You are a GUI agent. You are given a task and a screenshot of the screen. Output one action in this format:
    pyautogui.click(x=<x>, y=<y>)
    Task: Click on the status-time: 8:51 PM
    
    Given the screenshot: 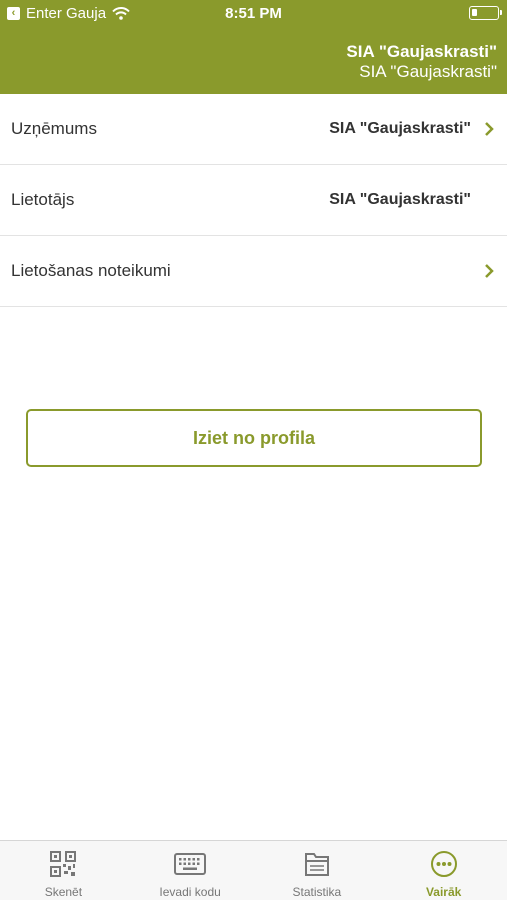 What is the action you would take?
    pyautogui.click(x=253, y=13)
    